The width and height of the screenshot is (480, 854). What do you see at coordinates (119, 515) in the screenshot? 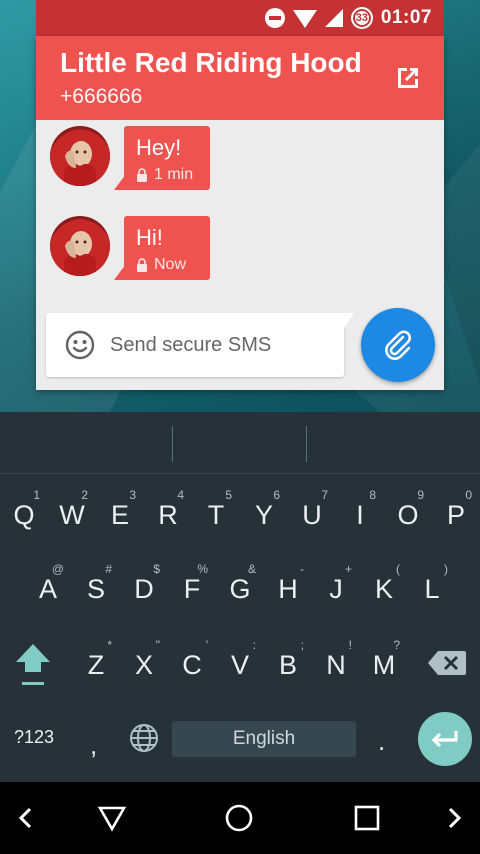
I see `key-label: E` at bounding box center [119, 515].